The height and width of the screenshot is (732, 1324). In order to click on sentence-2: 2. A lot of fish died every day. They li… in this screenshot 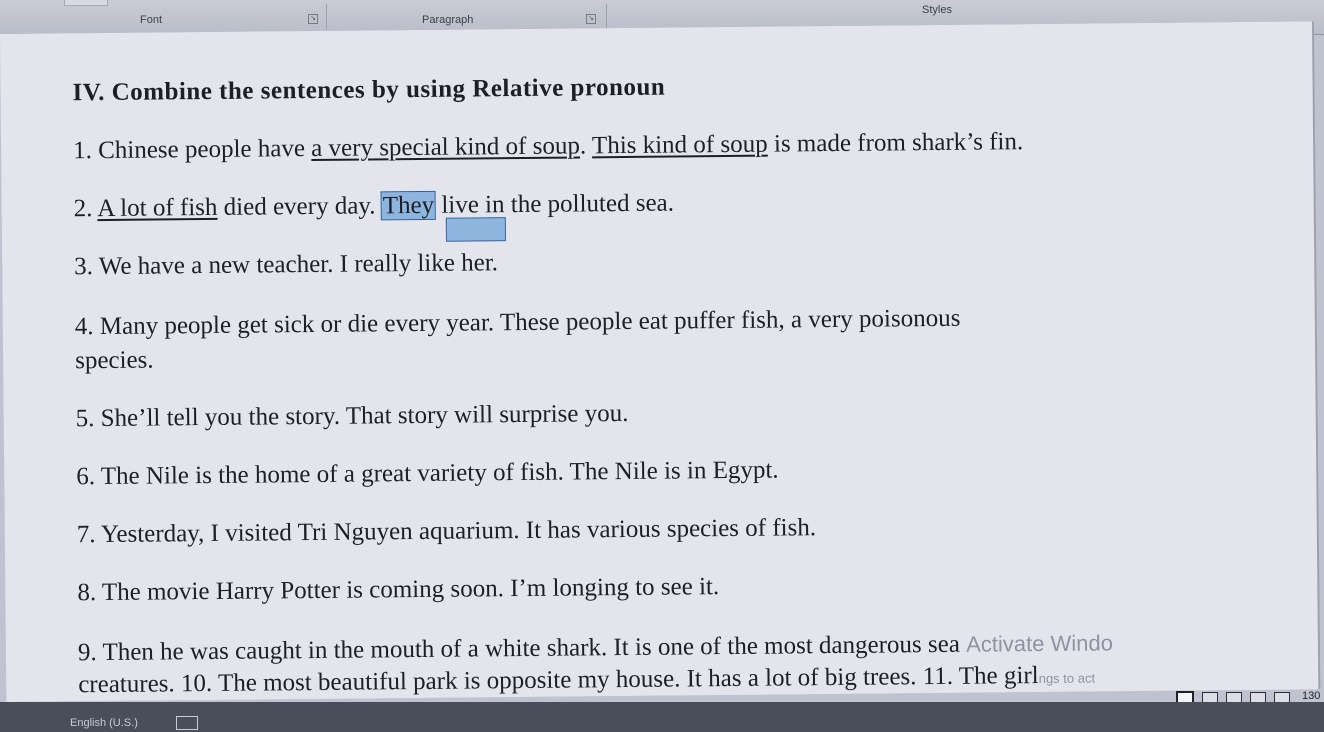, I will do `click(374, 207)`.